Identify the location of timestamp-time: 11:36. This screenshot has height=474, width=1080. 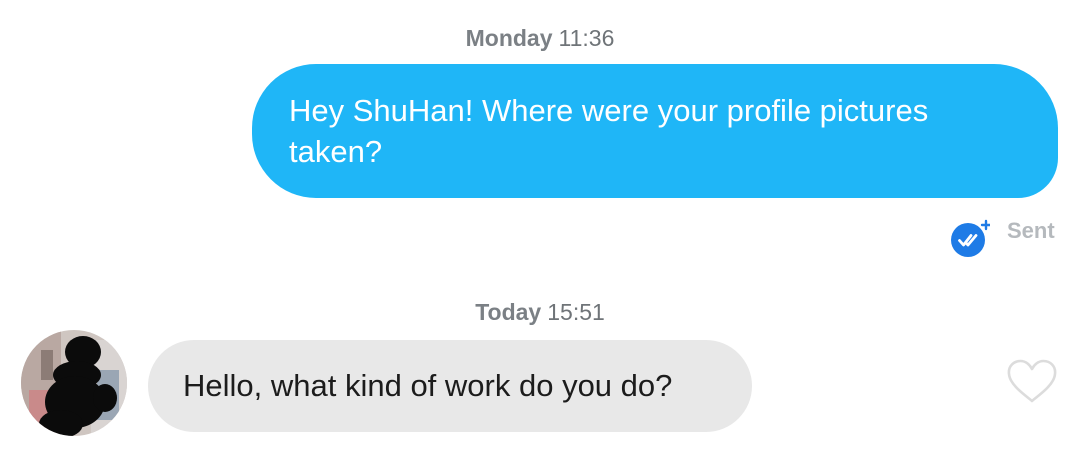
(586, 38).